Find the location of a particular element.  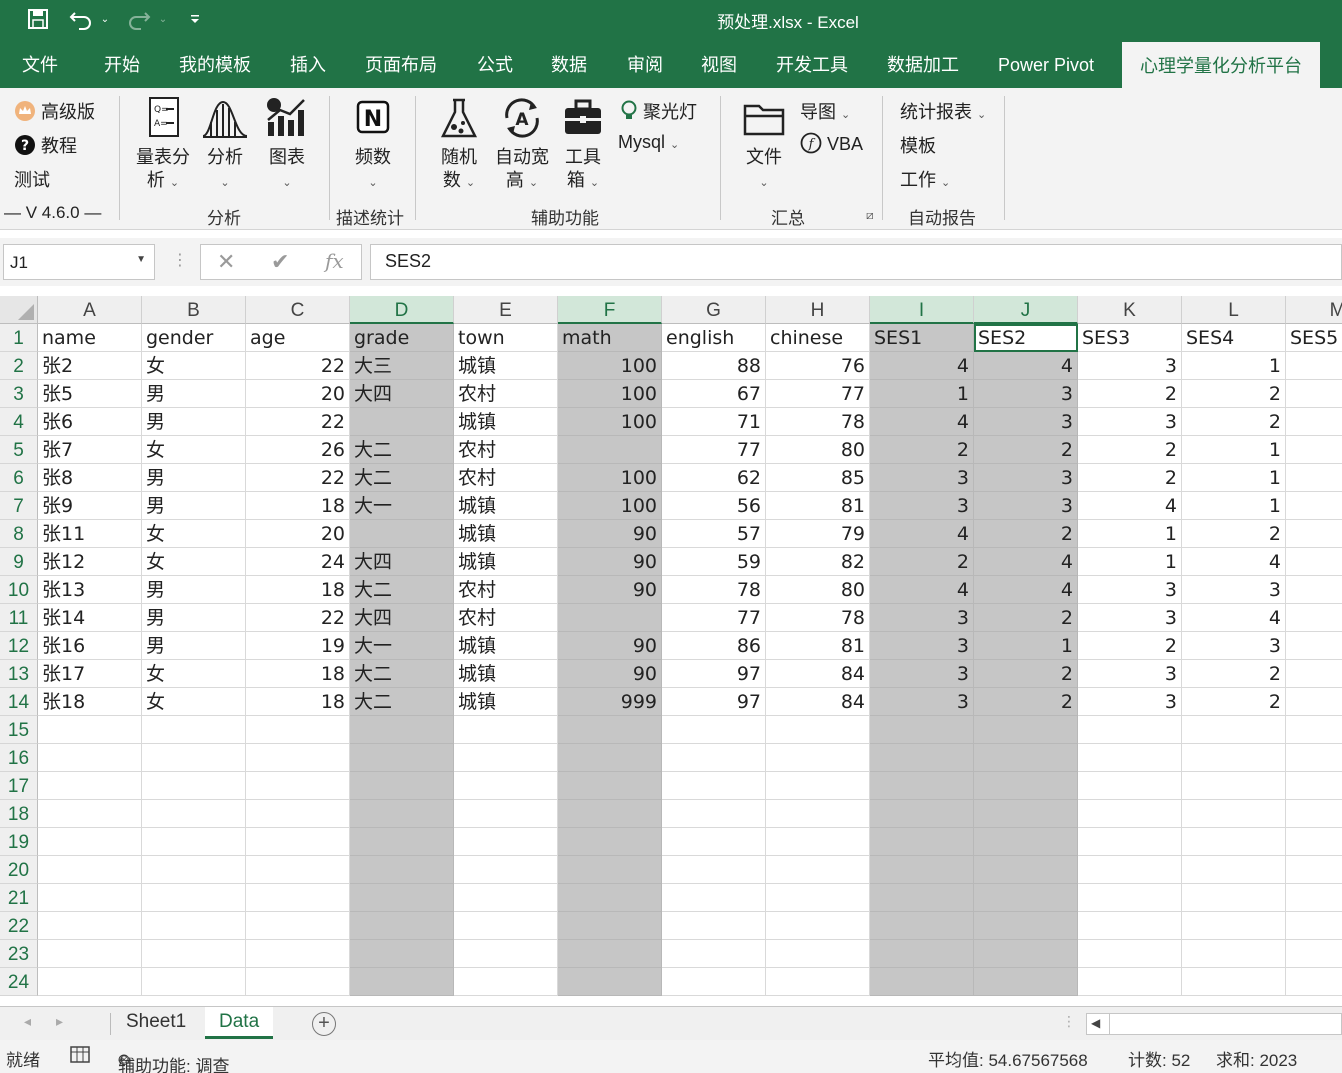

row-header-9: 9 is located at coordinates (19, 562).